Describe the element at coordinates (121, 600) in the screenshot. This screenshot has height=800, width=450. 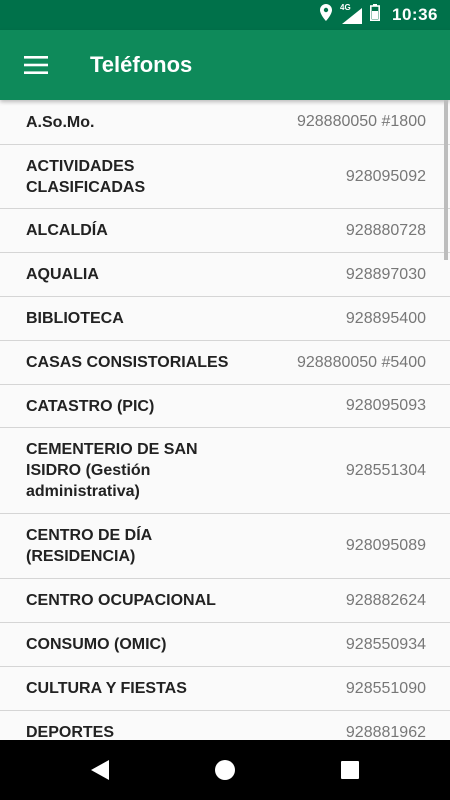
I see `contact-name: CENTRO OCUPACIONAL` at that location.